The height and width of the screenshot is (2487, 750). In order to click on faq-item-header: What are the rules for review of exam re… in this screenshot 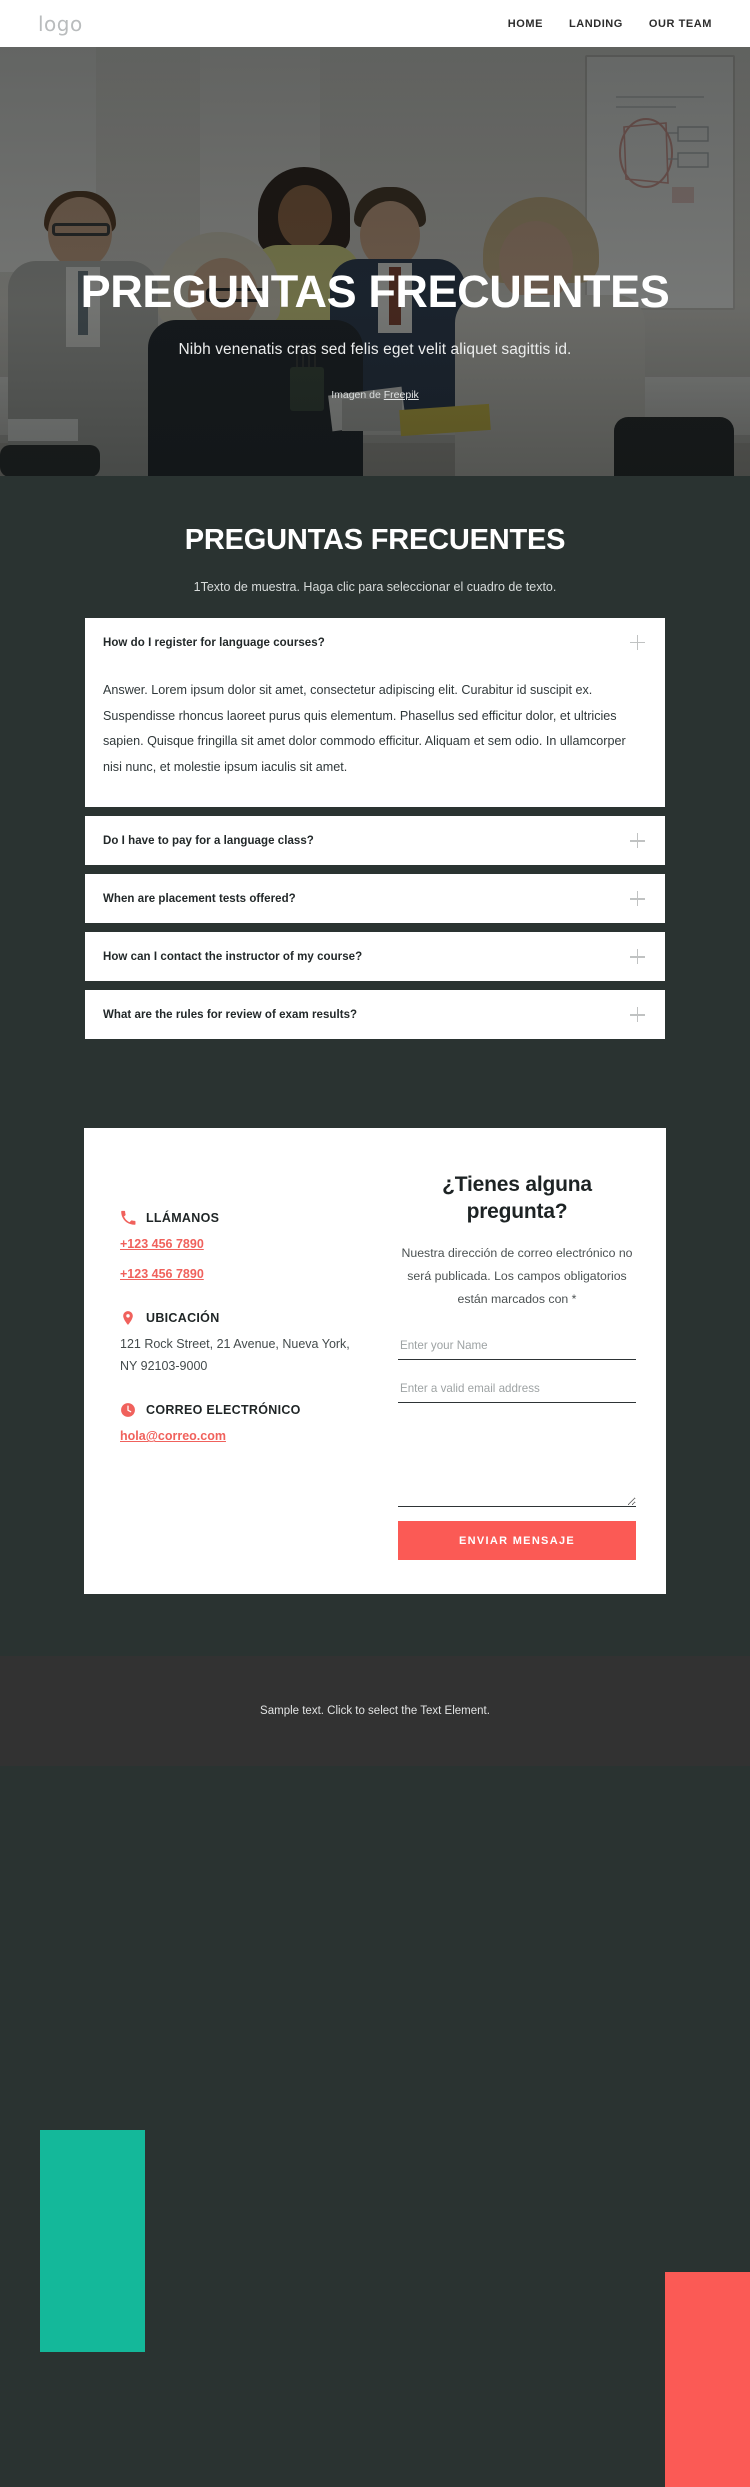, I will do `click(375, 1014)`.